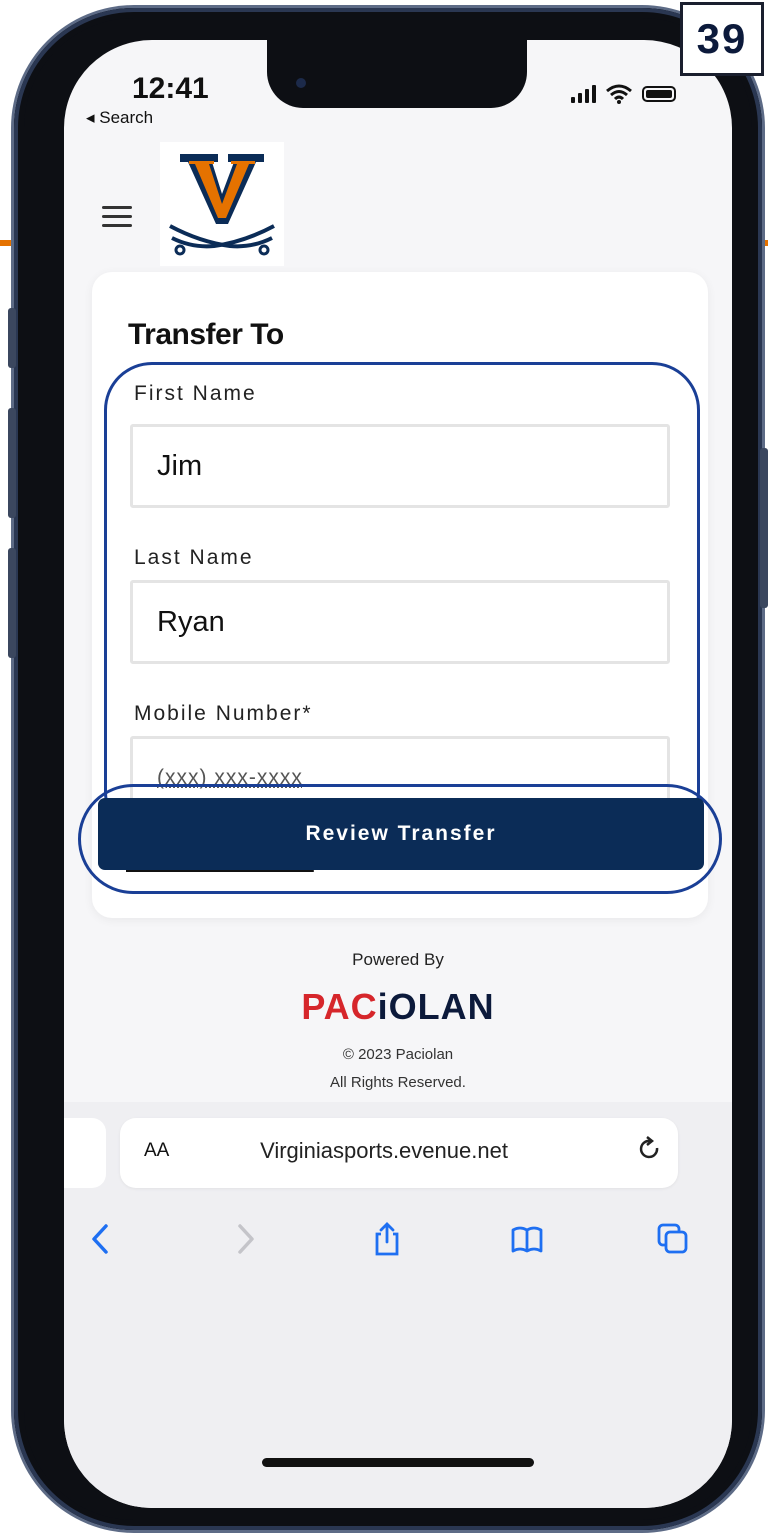 Image resolution: width=768 pixels, height=1538 pixels. What do you see at coordinates (401, 834) in the screenshot?
I see `review-transfer-button: Review Transfer` at bounding box center [401, 834].